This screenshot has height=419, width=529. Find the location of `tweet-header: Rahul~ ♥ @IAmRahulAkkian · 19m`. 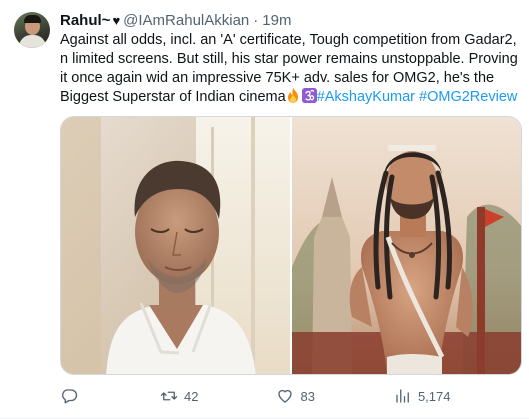

tweet-header: Rahul~ ♥ @IAmRahulAkkian · 19m is located at coordinates (175, 20).